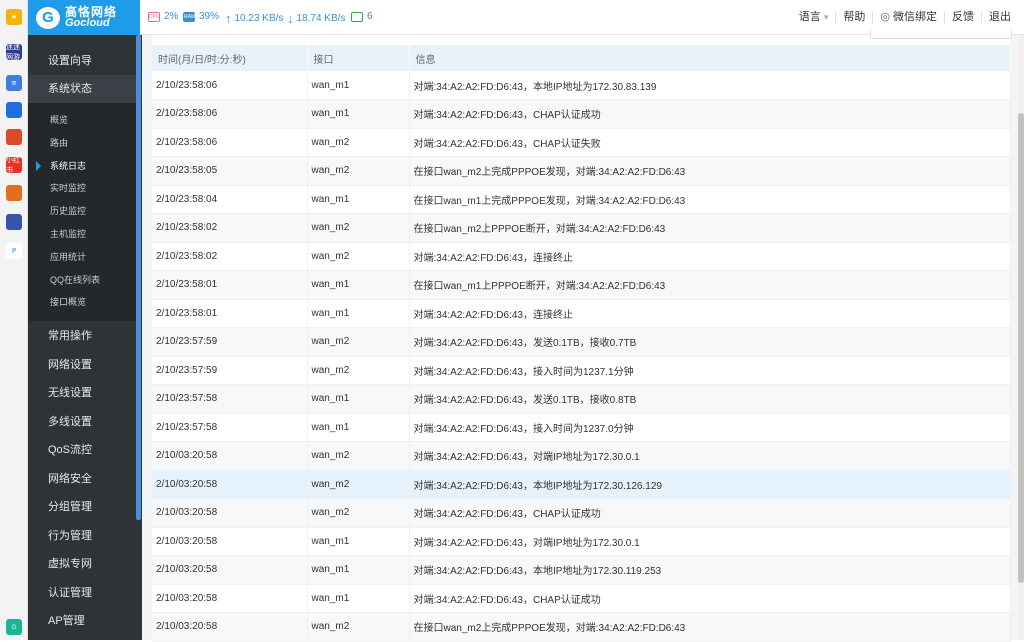 The height and width of the screenshot is (642, 1024). I want to click on sidebar-group-item: QoS流控, so click(85, 450).